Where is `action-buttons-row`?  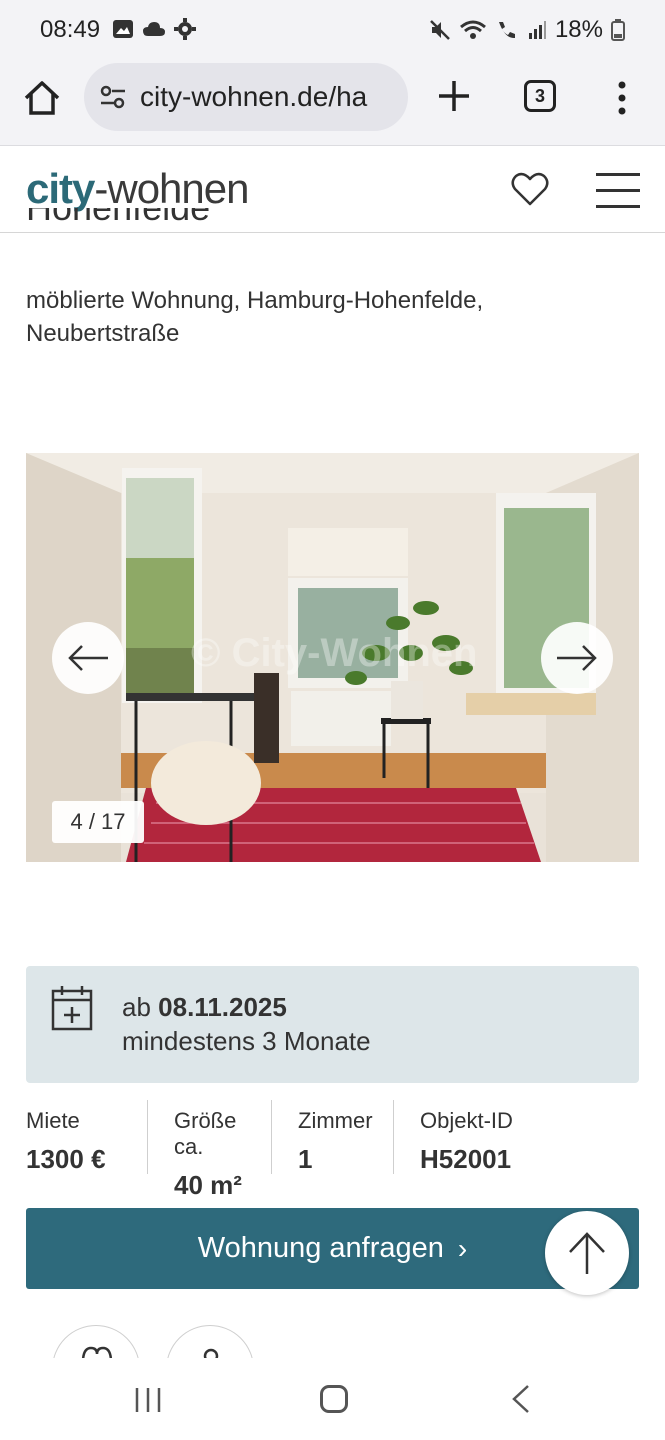 action-buttons-row is located at coordinates (332, 1339).